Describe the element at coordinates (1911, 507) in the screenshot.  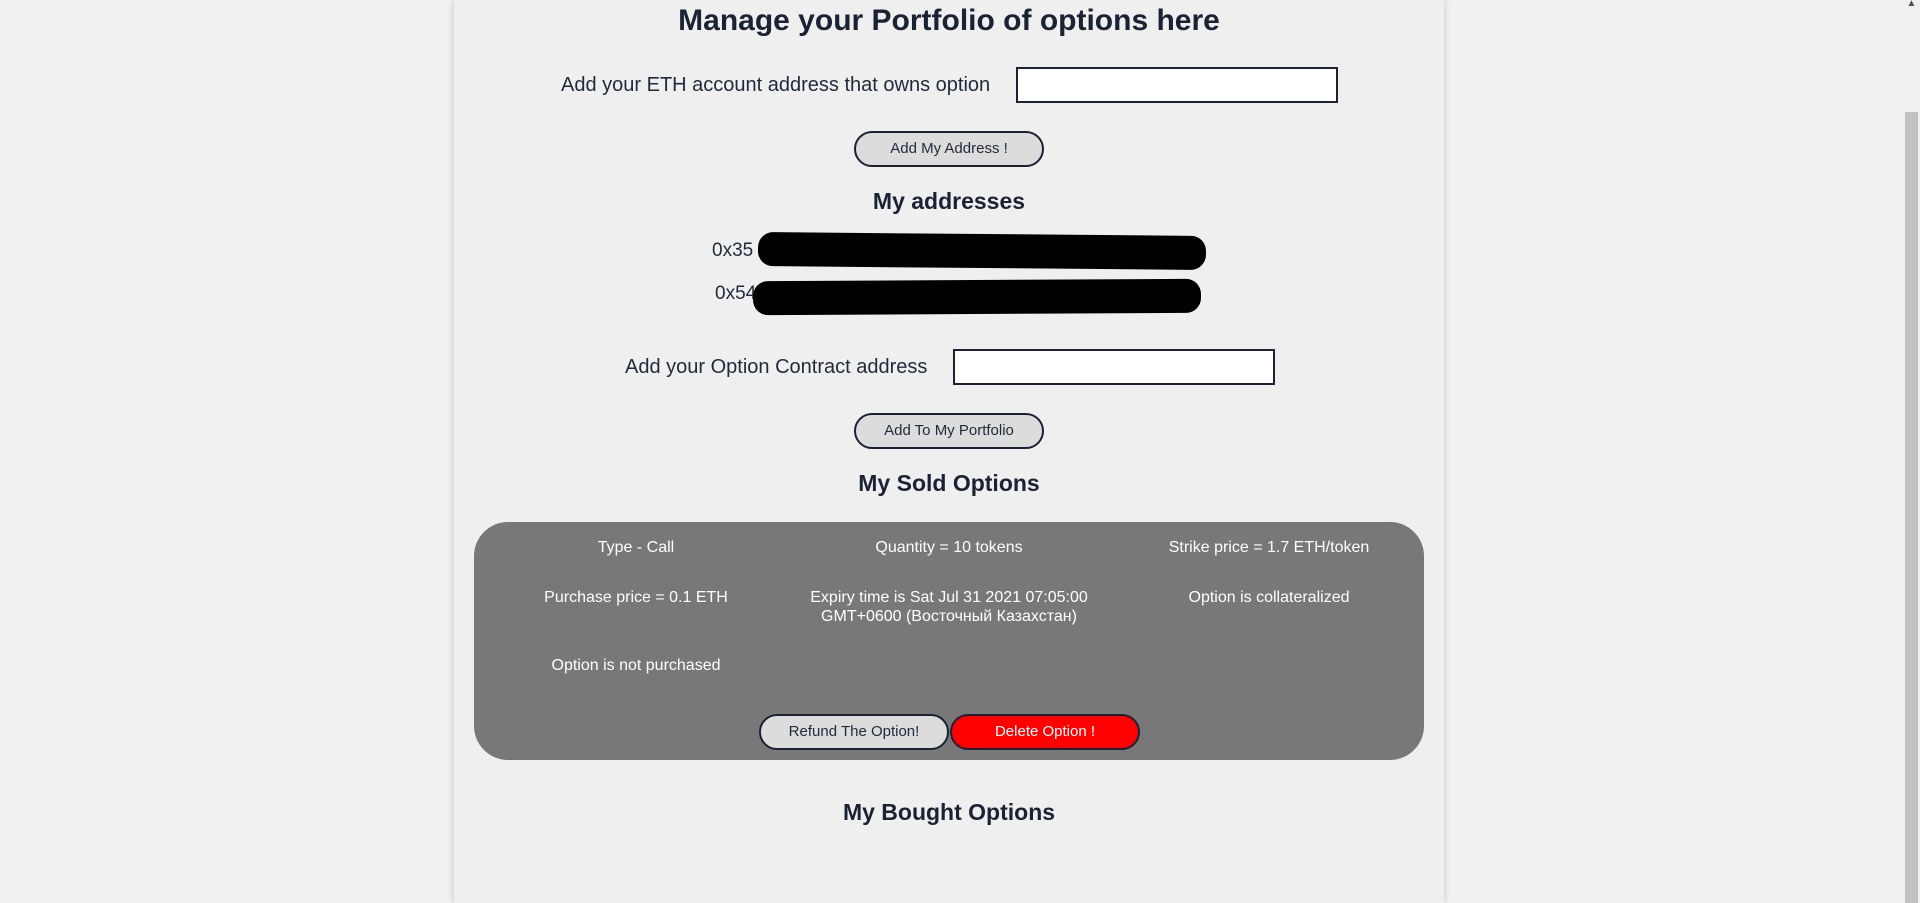
I see `scrollbar-thumb` at that location.